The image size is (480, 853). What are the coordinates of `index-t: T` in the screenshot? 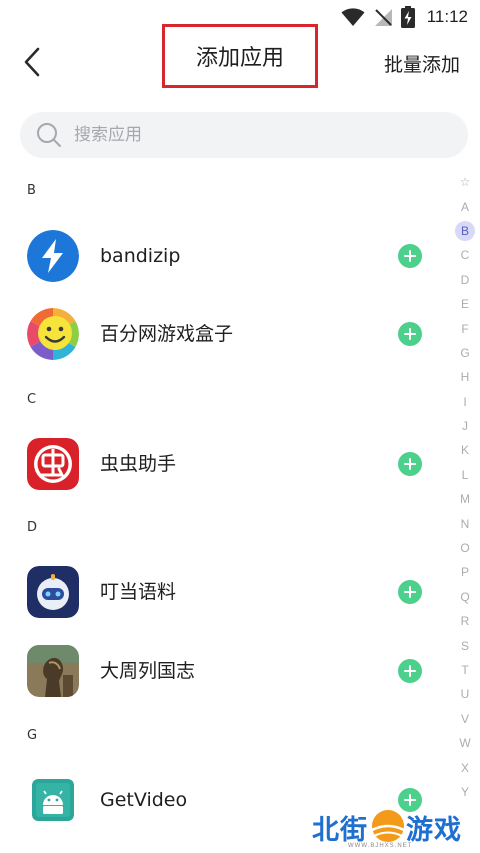 It's located at (465, 670).